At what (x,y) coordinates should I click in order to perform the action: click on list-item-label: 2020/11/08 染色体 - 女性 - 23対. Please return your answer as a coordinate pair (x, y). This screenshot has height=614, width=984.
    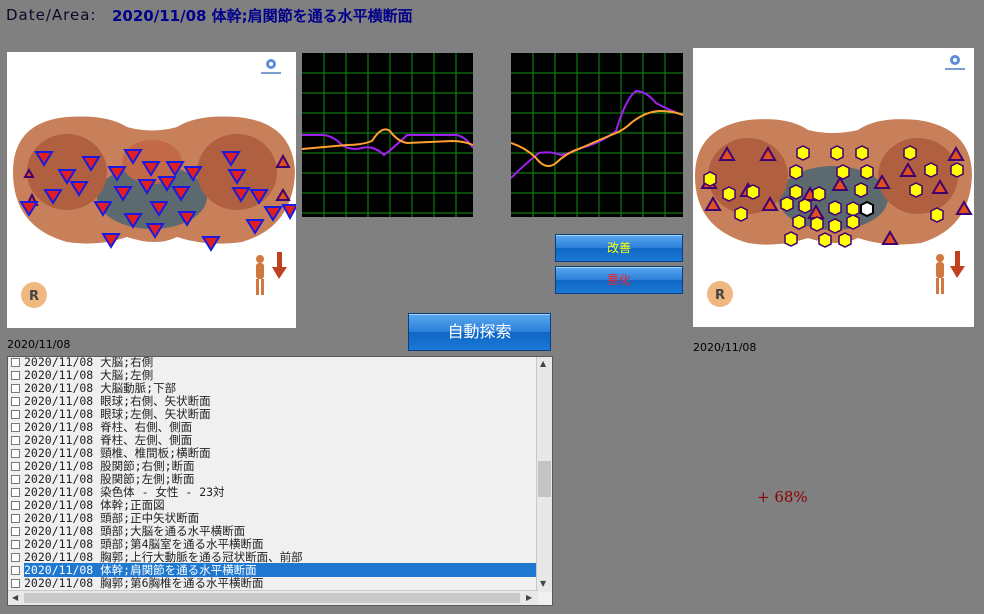
    Looking at the image, I should click on (124, 492).